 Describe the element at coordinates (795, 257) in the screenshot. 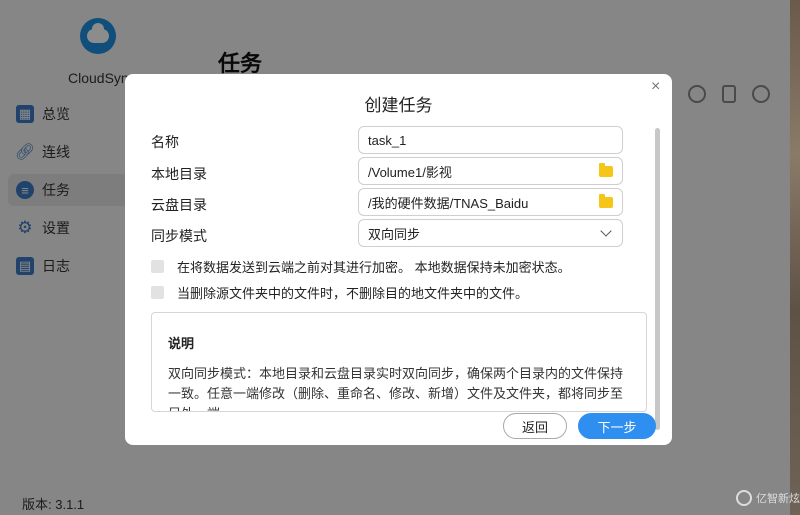

I see `desktop-background` at that location.